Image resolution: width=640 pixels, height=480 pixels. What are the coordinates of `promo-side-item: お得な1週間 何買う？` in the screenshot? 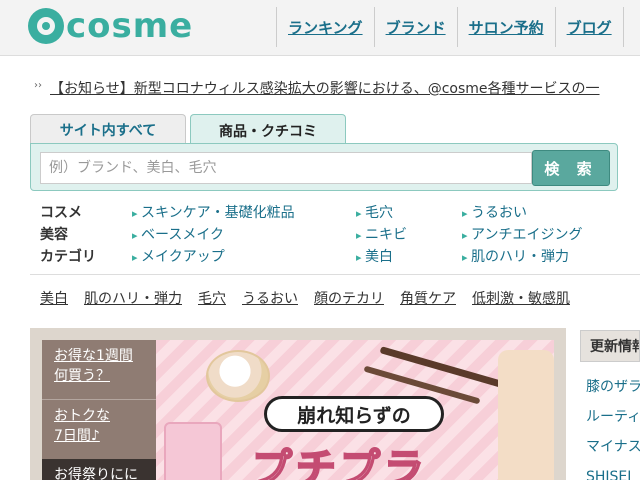 It's located at (99, 369).